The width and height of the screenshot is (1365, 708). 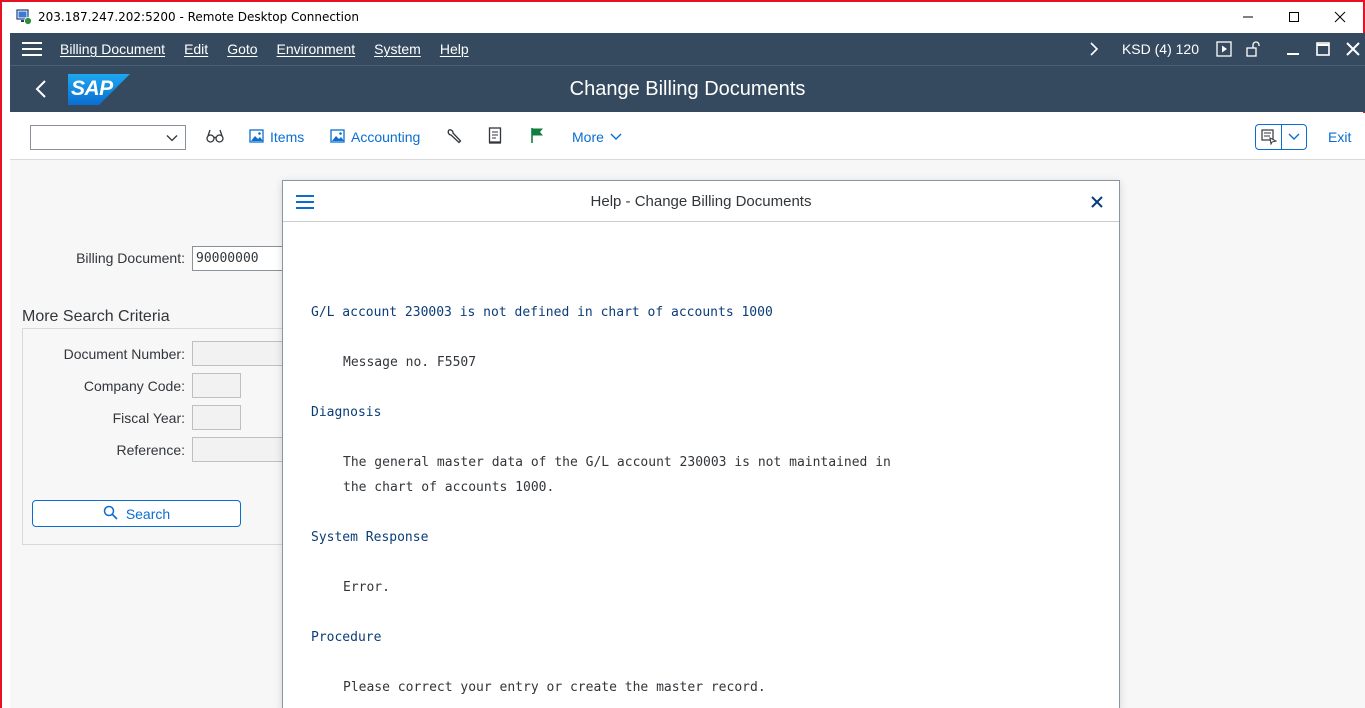 I want to click on search-label: Search, so click(x=148, y=513).